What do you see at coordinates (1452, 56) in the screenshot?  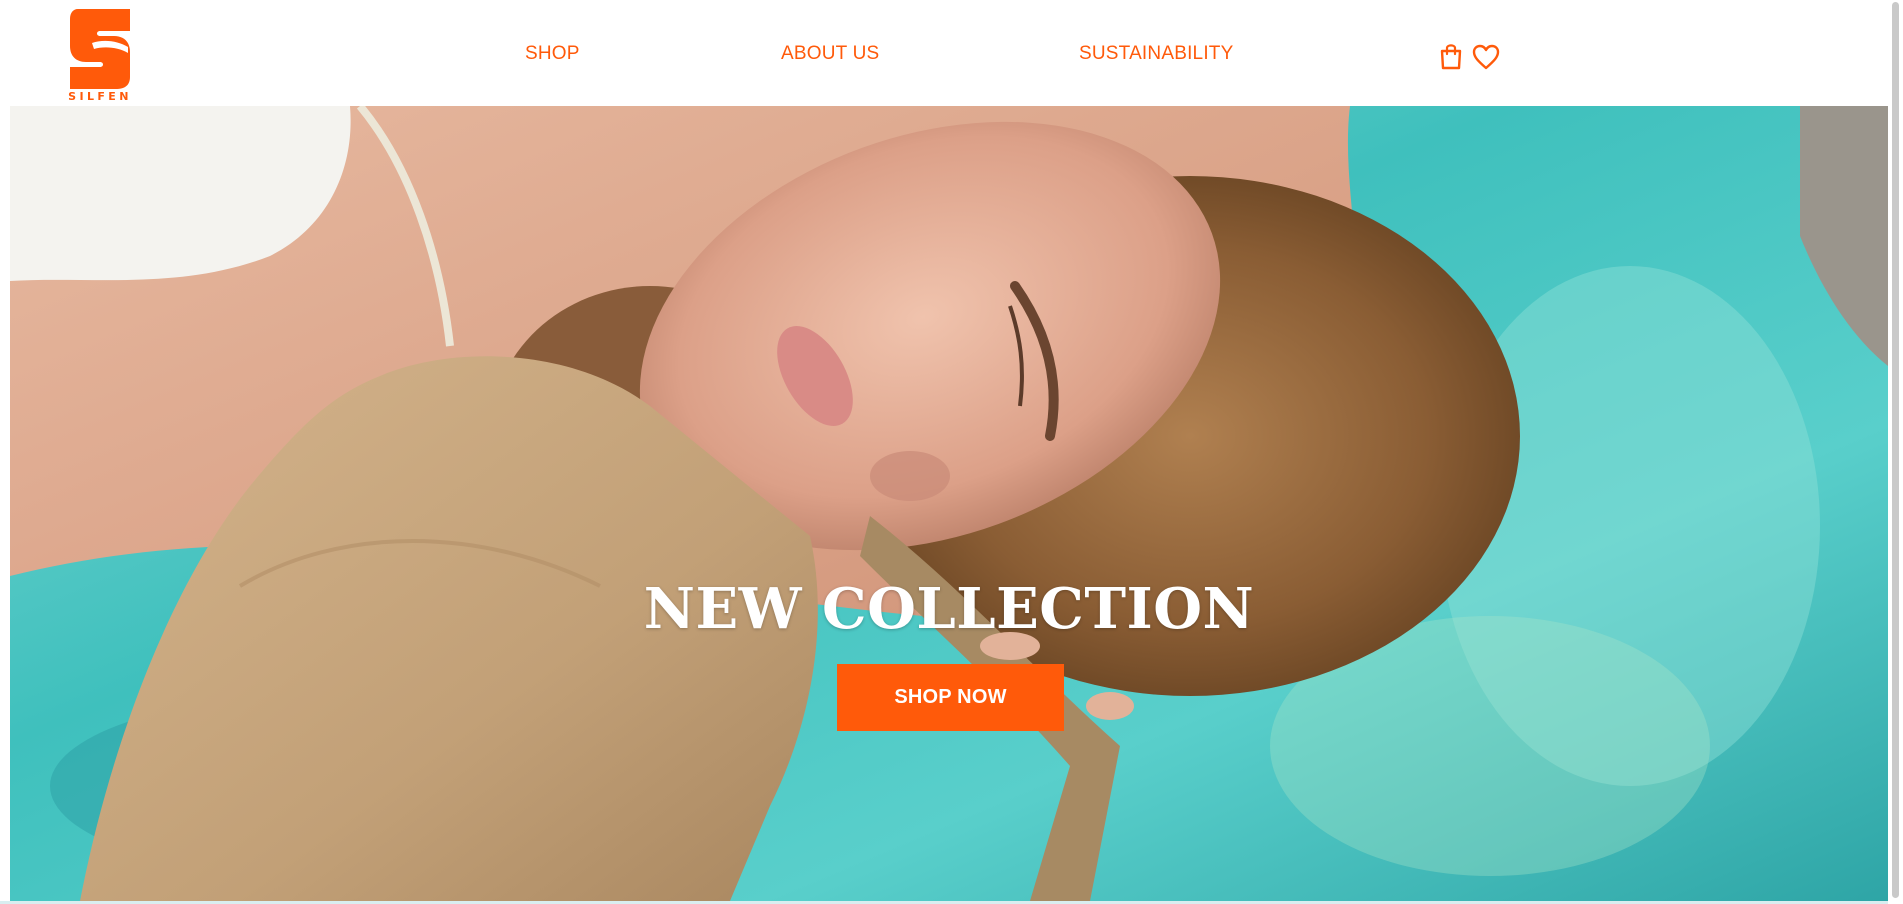 I see `shopping-bag-icon` at bounding box center [1452, 56].